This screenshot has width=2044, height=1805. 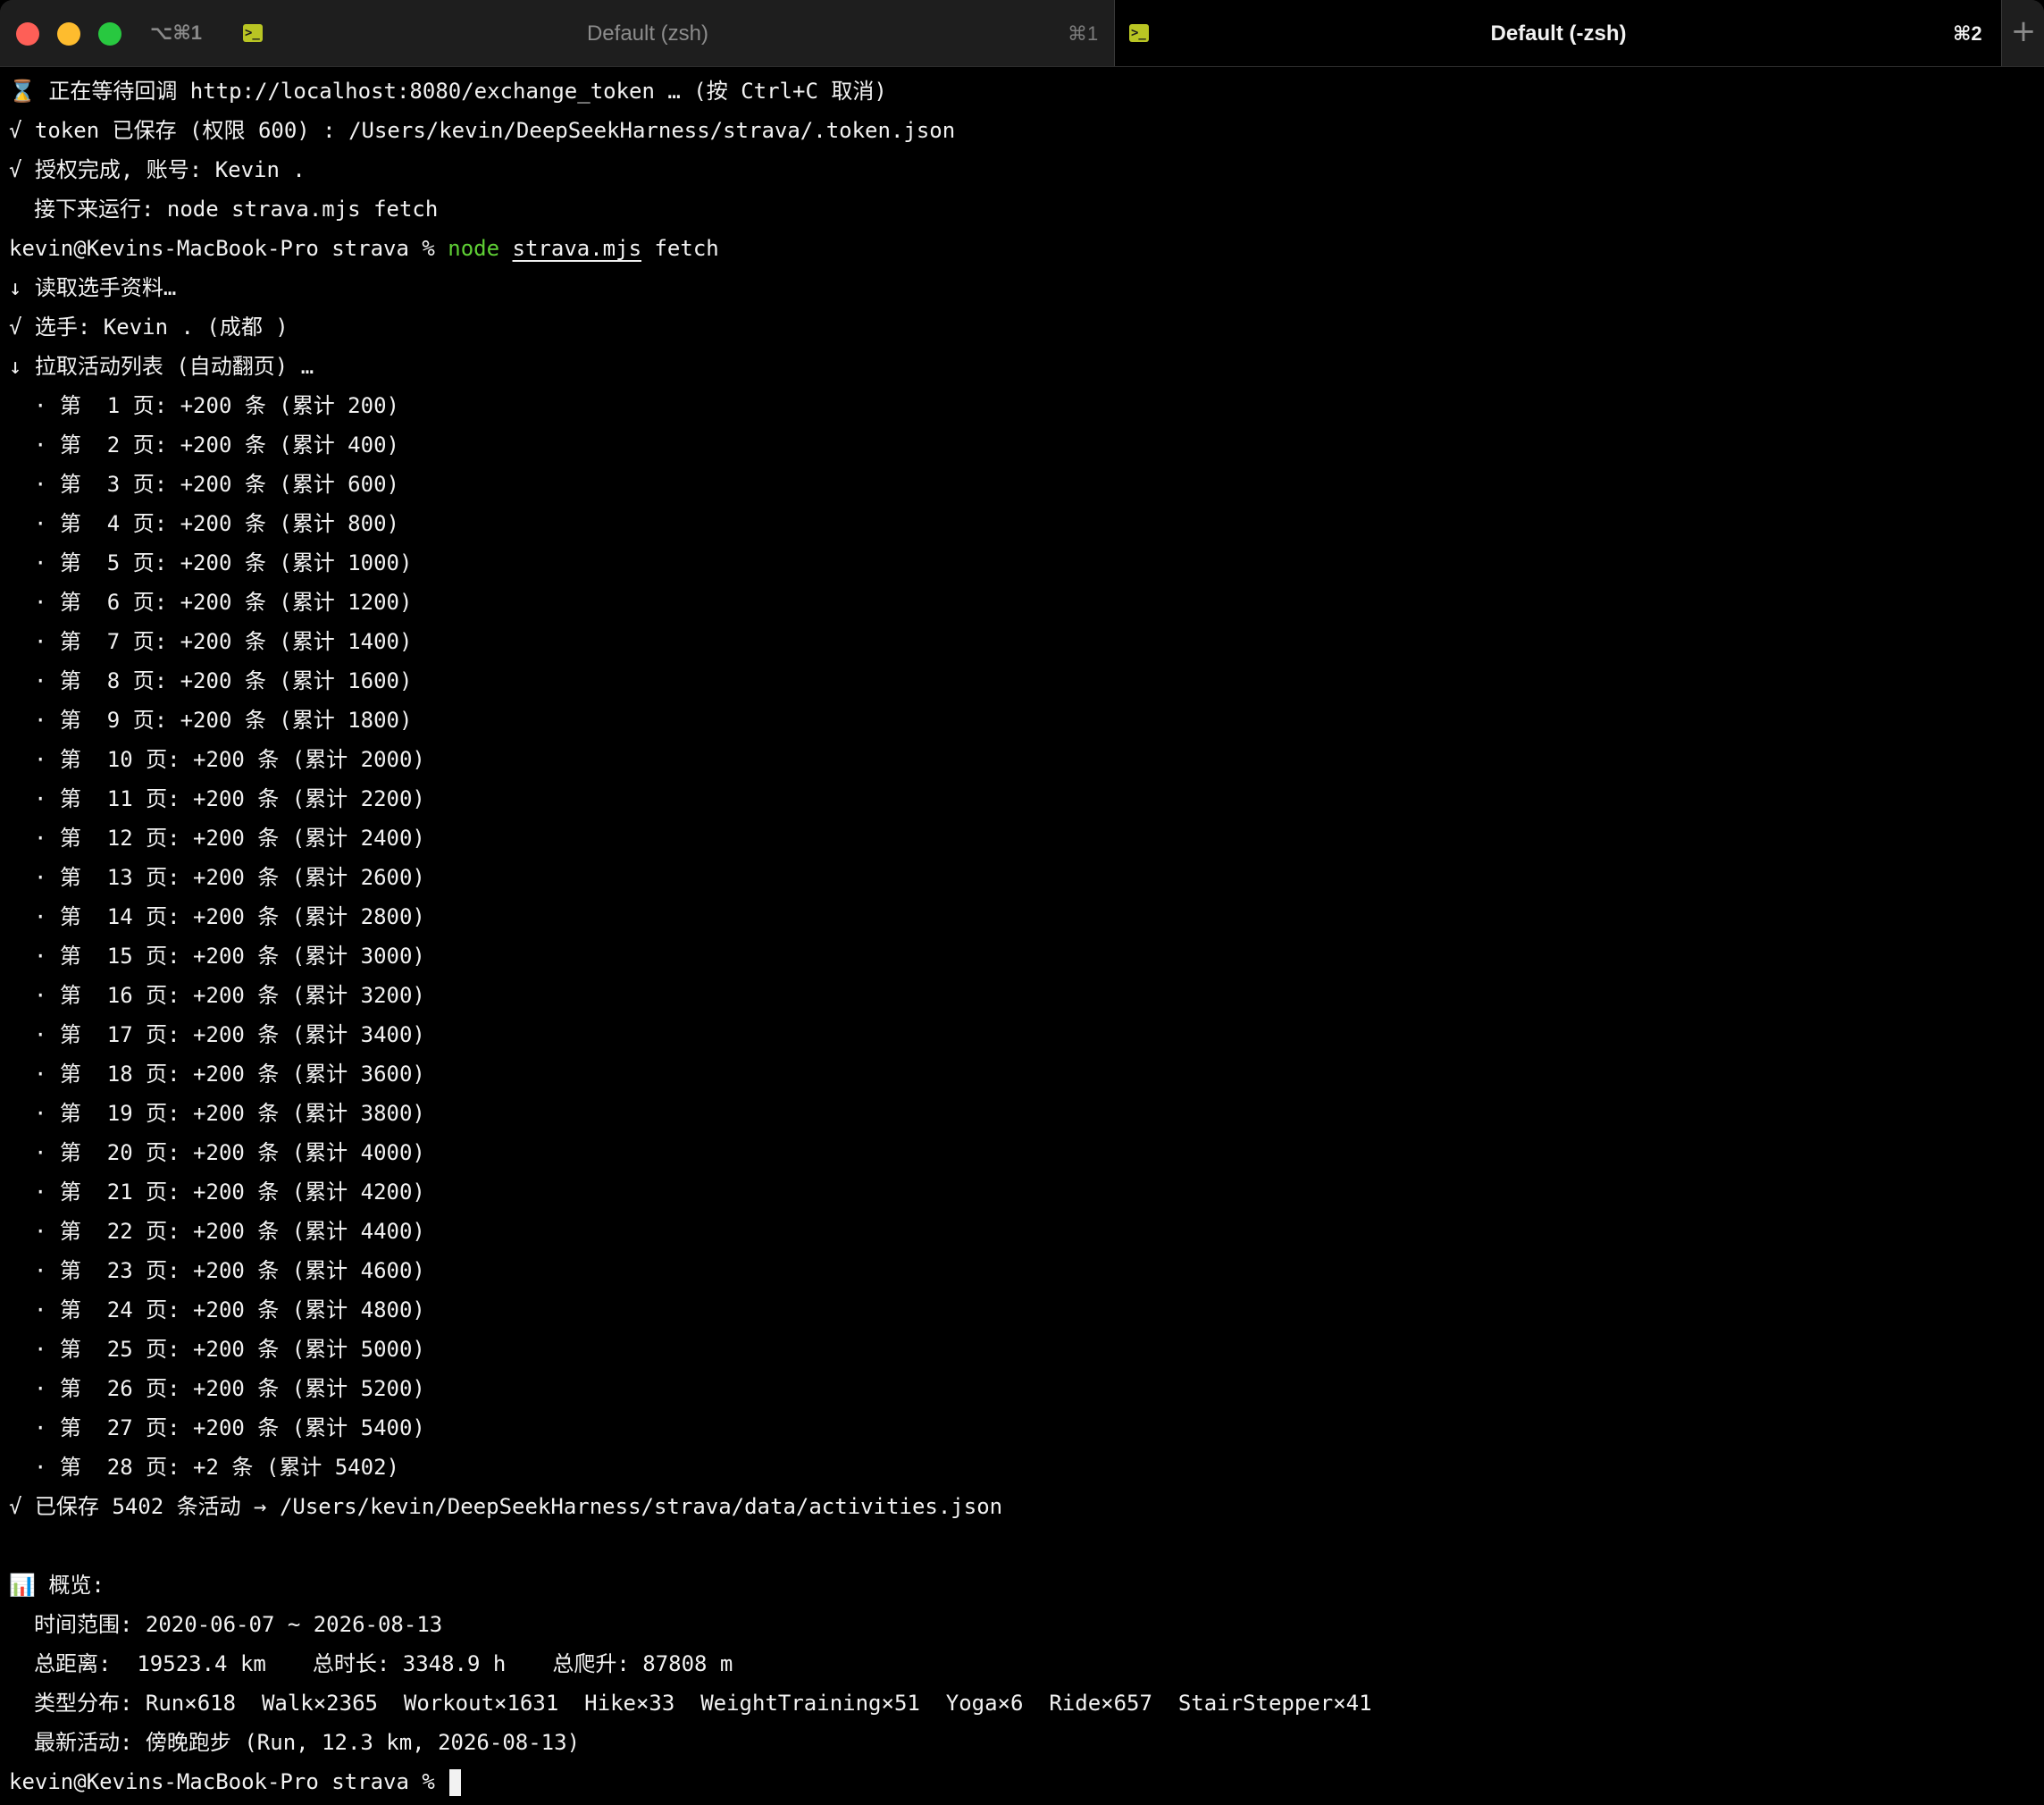 What do you see at coordinates (223, 680) in the screenshot?
I see `page-progress-line: · 第 8 页: +200 条 (累计 1600)` at bounding box center [223, 680].